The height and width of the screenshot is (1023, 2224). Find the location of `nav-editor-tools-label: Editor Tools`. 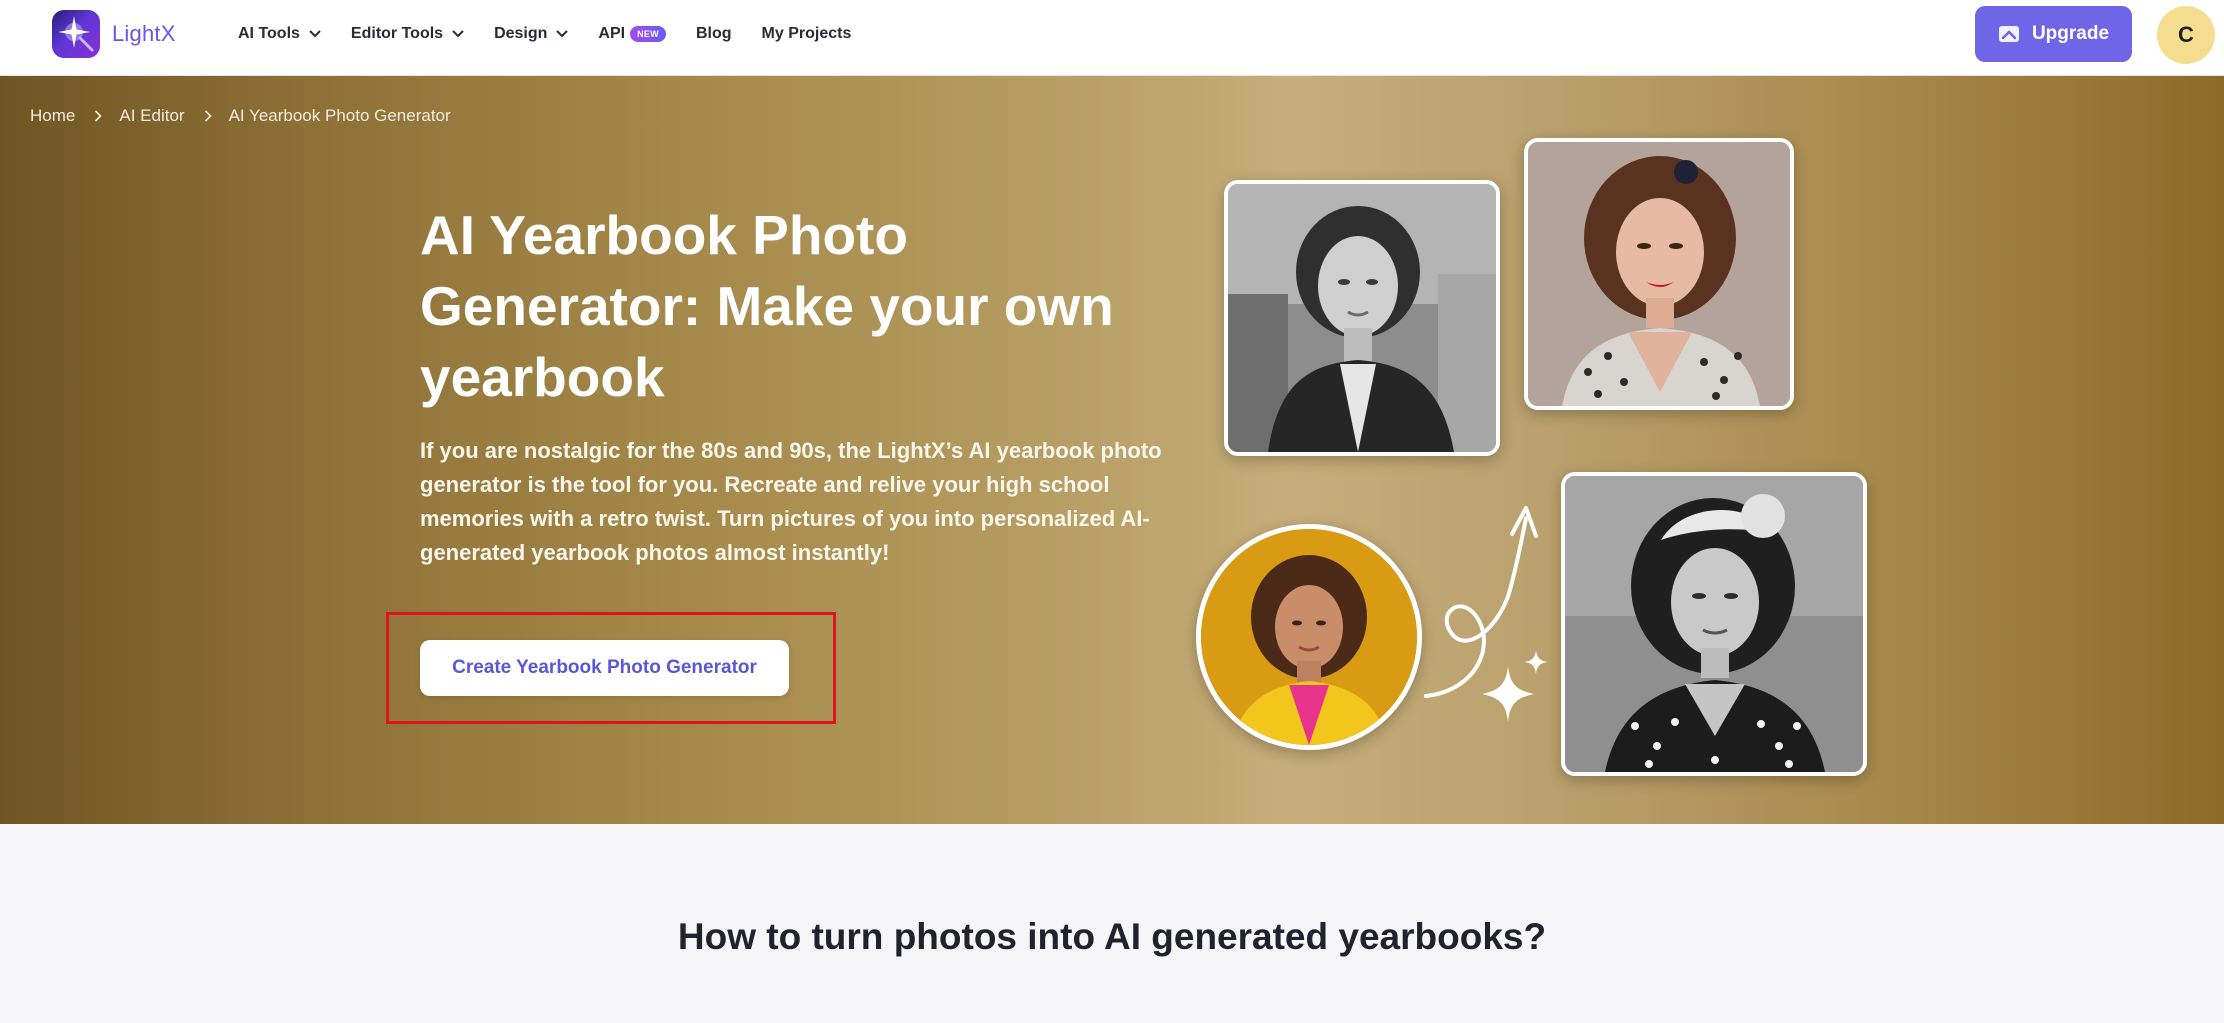

nav-editor-tools-label: Editor Tools is located at coordinates (397, 33).